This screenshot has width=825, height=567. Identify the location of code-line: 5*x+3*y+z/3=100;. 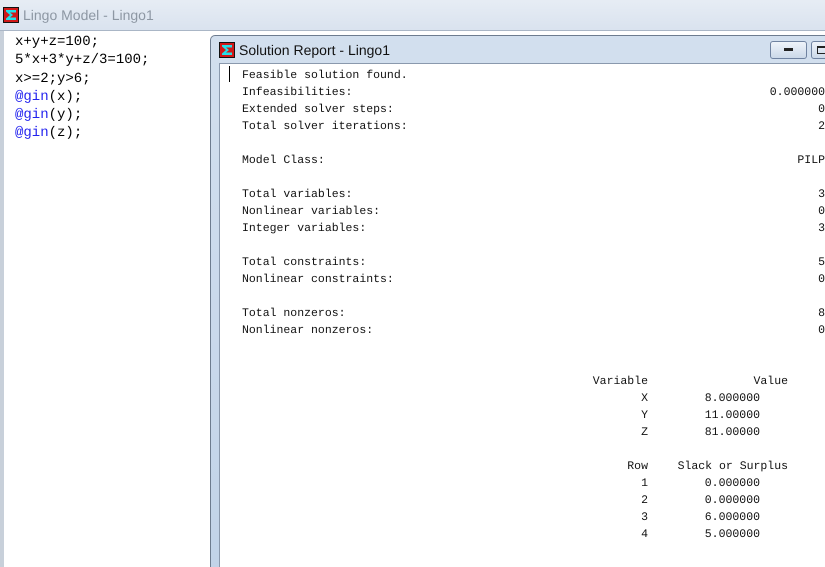
(82, 60).